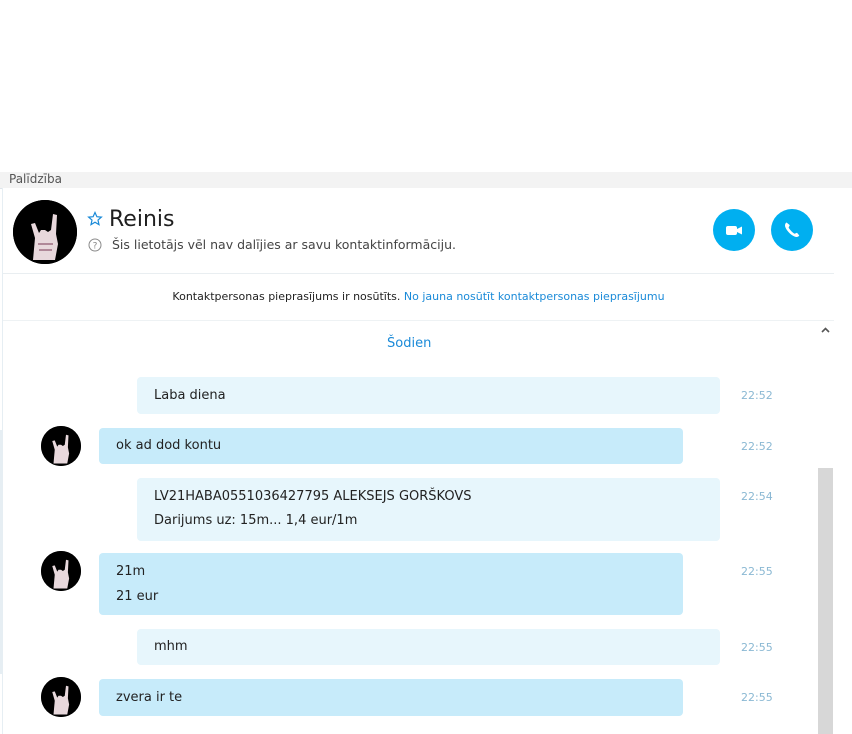  What do you see at coordinates (428, 395) in the screenshot?
I see `message-bubble: Laba diena` at bounding box center [428, 395].